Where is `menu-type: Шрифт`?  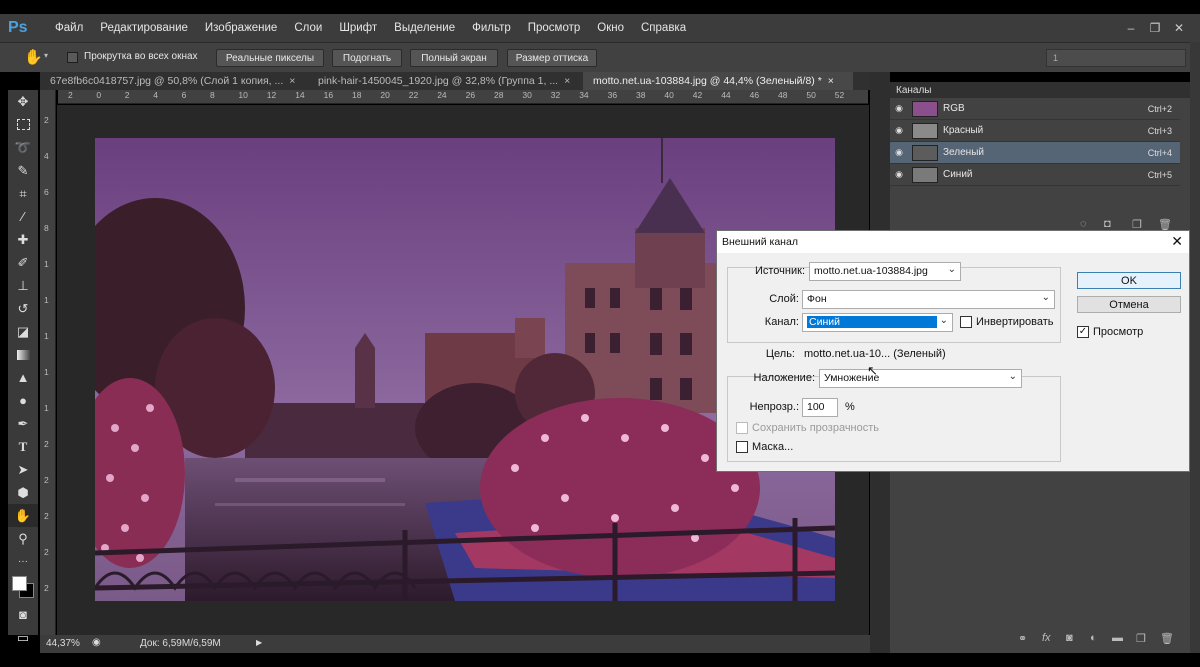
menu-type: Шрифт is located at coordinates (358, 28).